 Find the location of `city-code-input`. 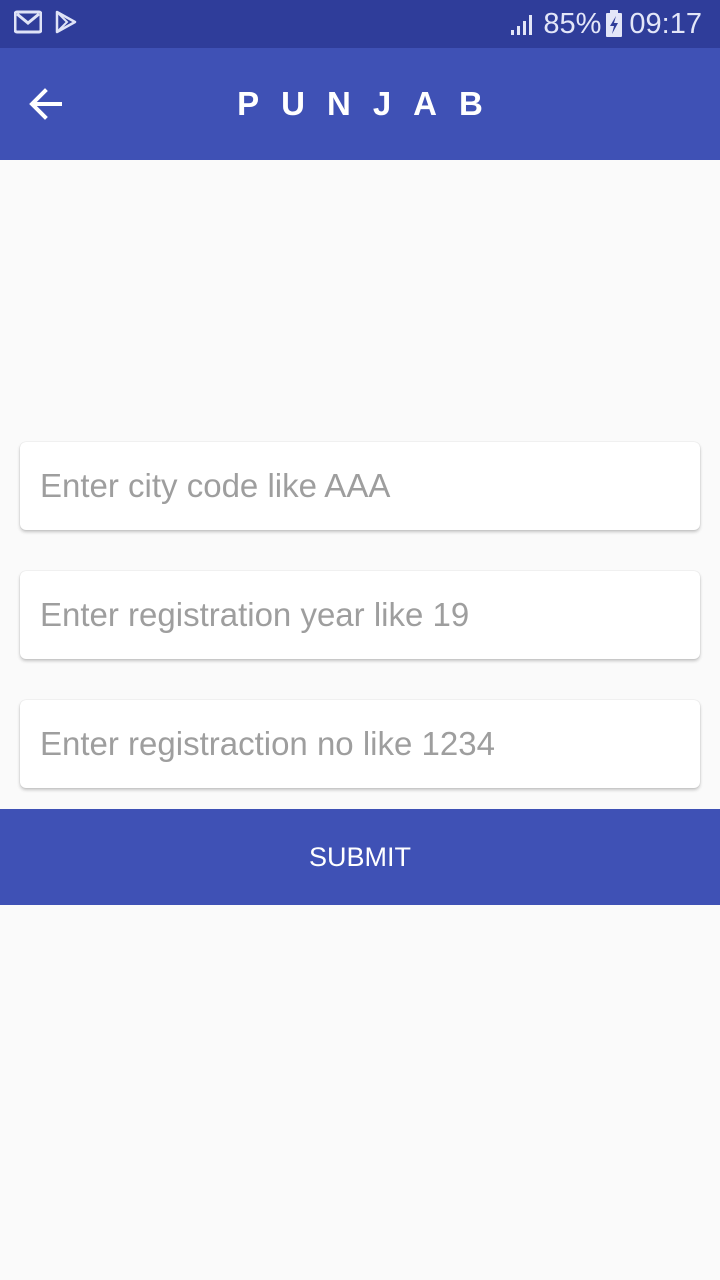

city-code-input is located at coordinates (360, 486).